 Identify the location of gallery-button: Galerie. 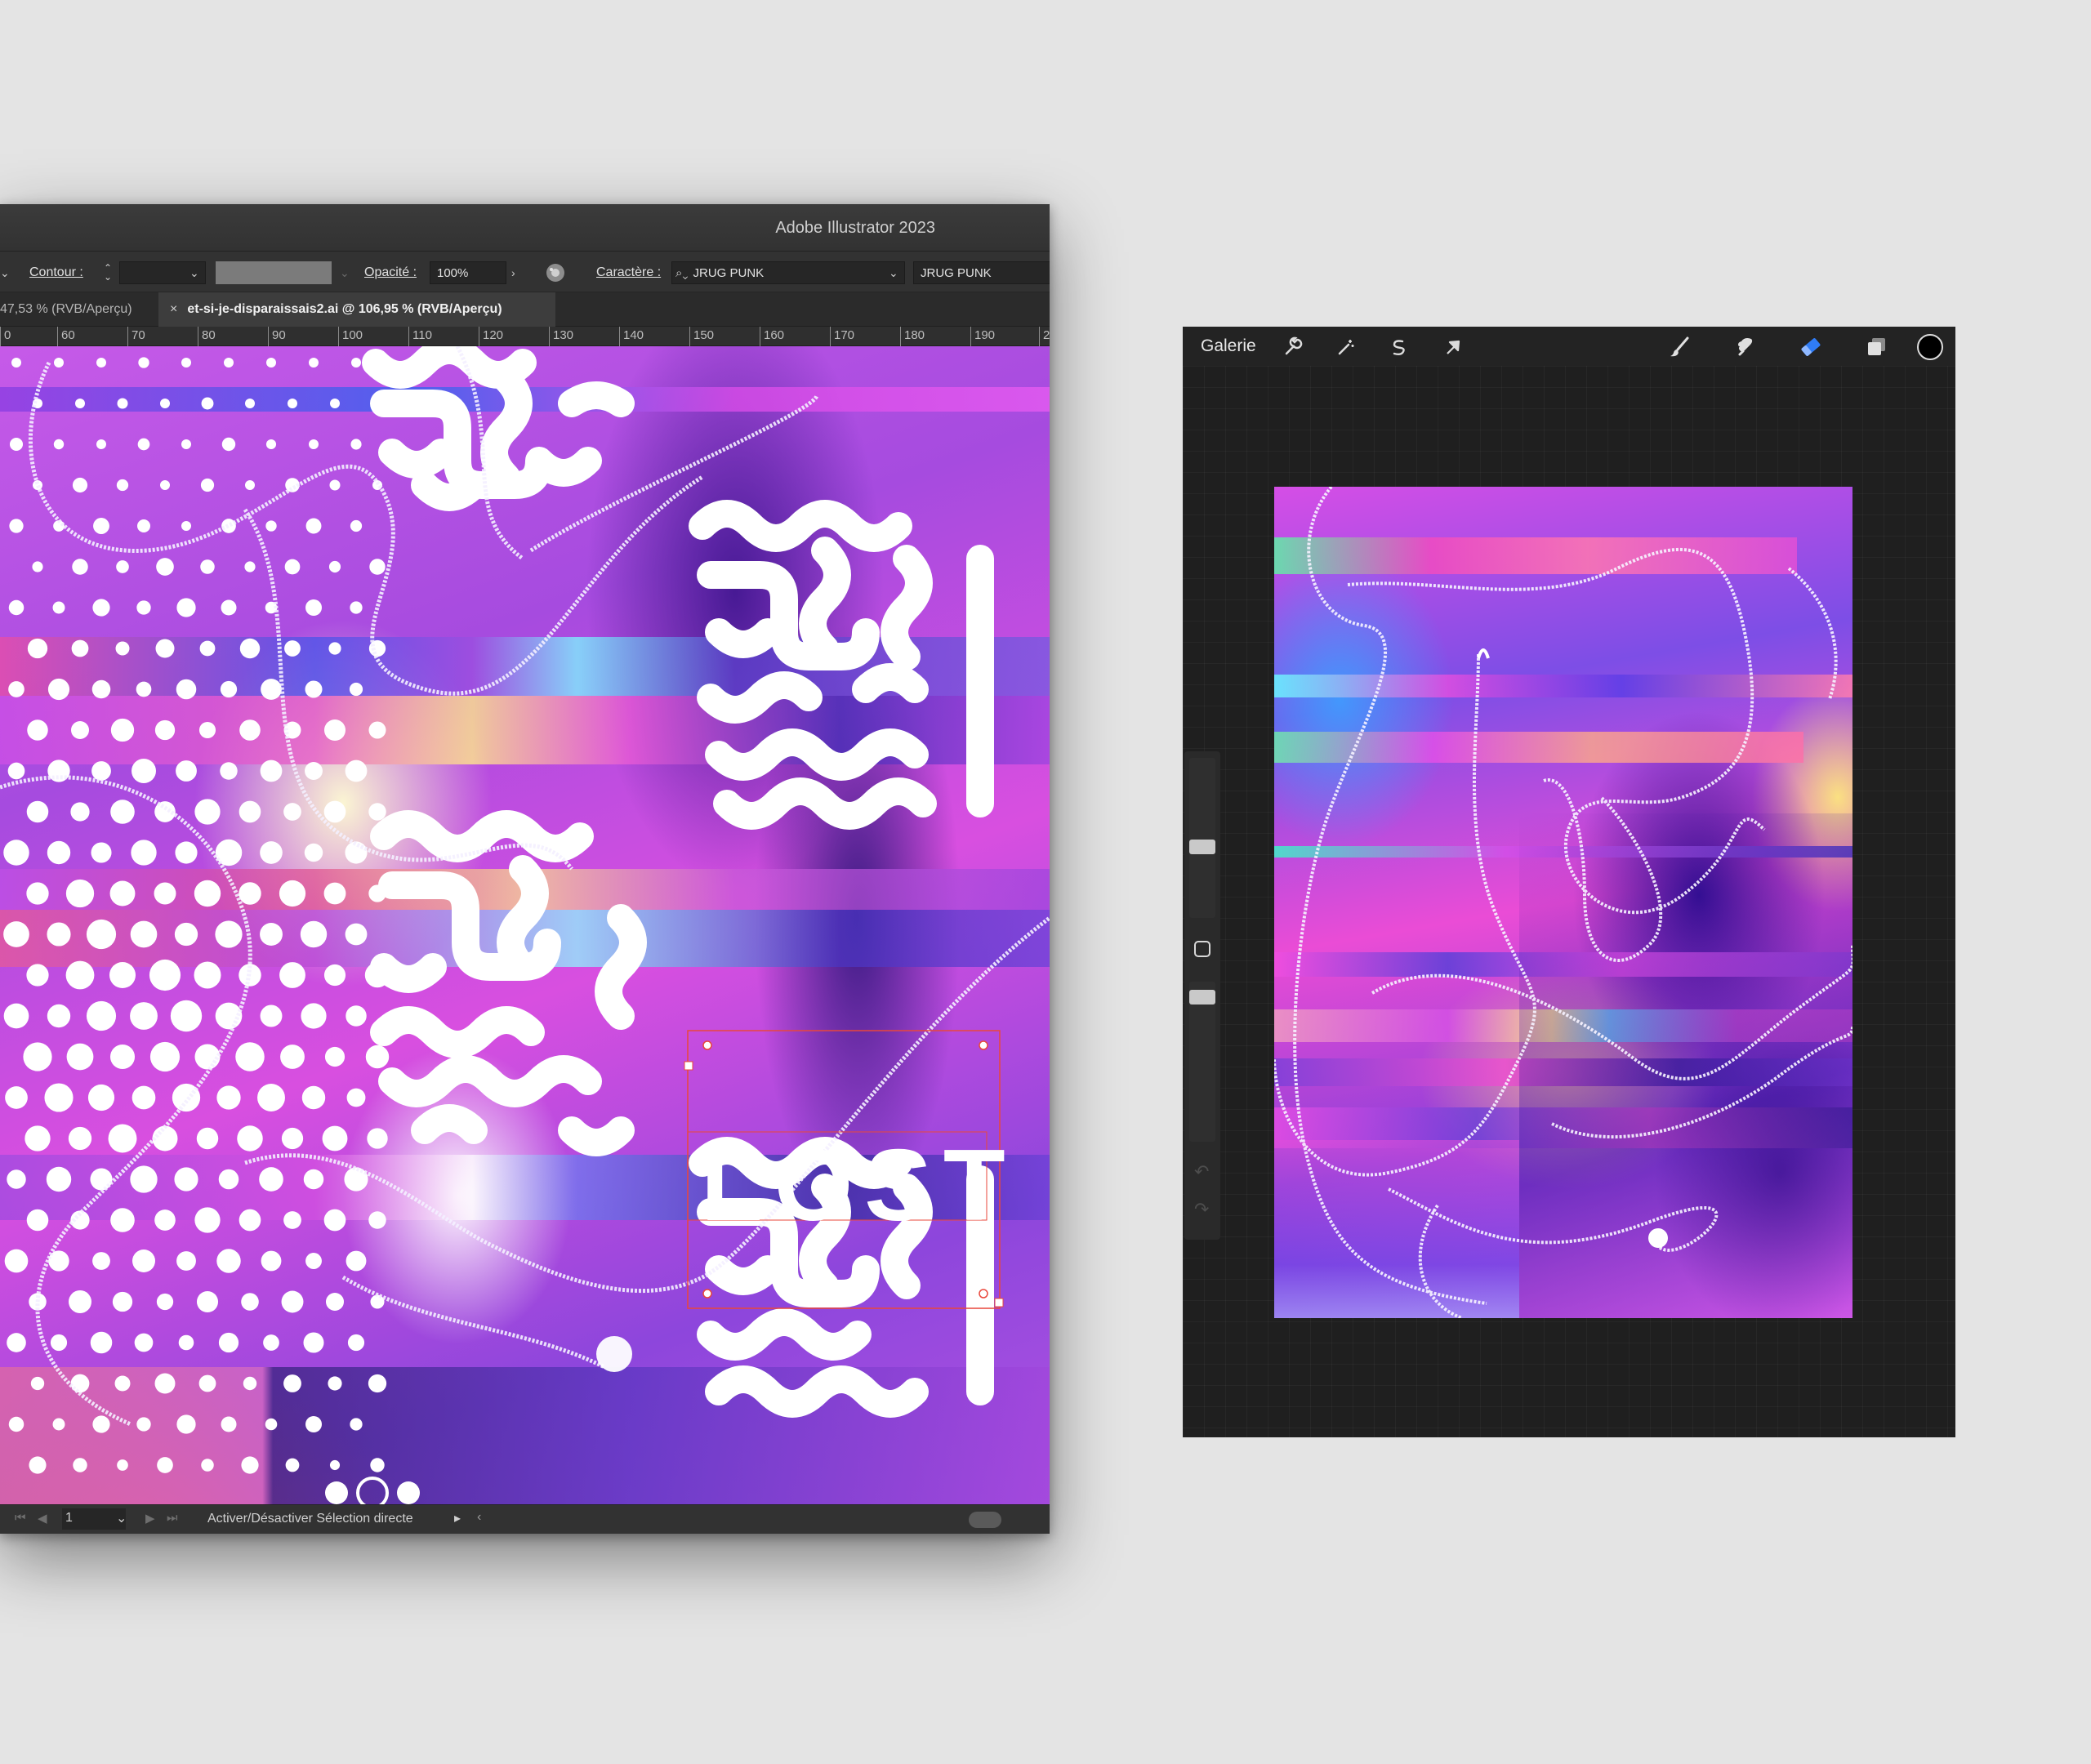
(1229, 346).